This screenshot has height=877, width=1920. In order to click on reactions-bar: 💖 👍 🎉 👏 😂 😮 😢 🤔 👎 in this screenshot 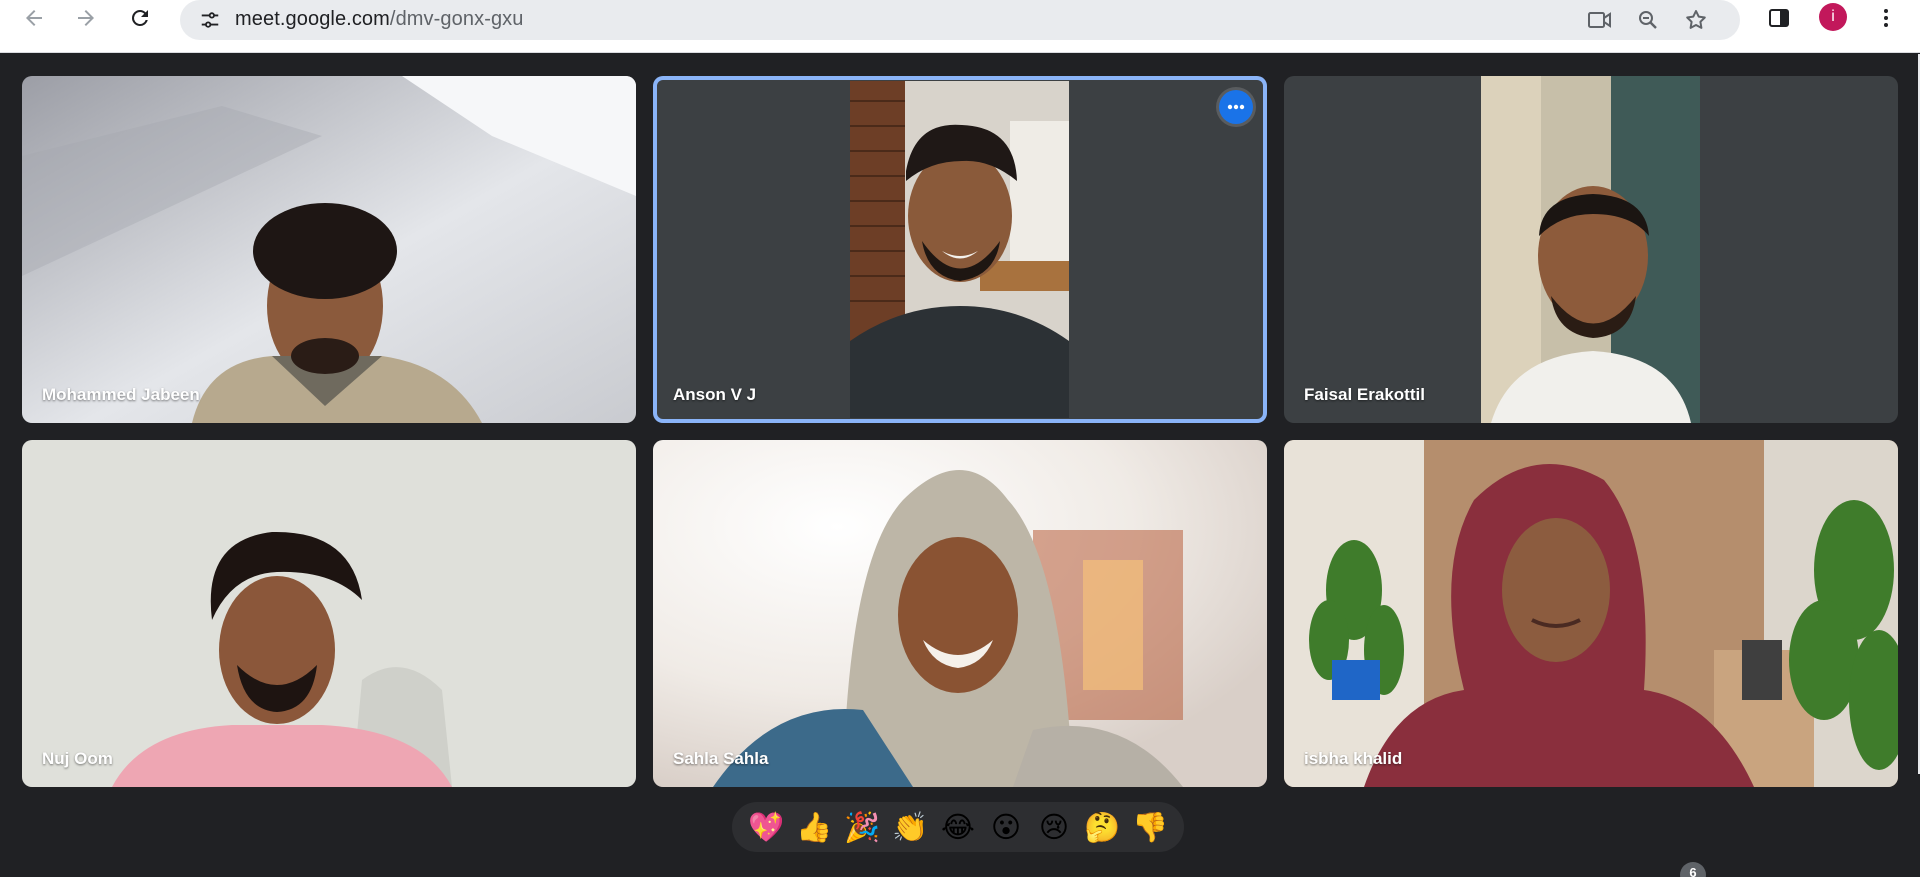, I will do `click(958, 827)`.